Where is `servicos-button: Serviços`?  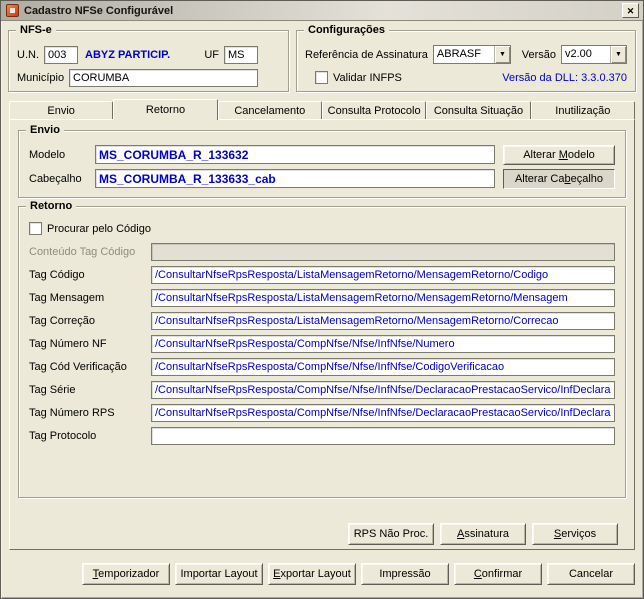
servicos-button: Serviços is located at coordinates (575, 534).